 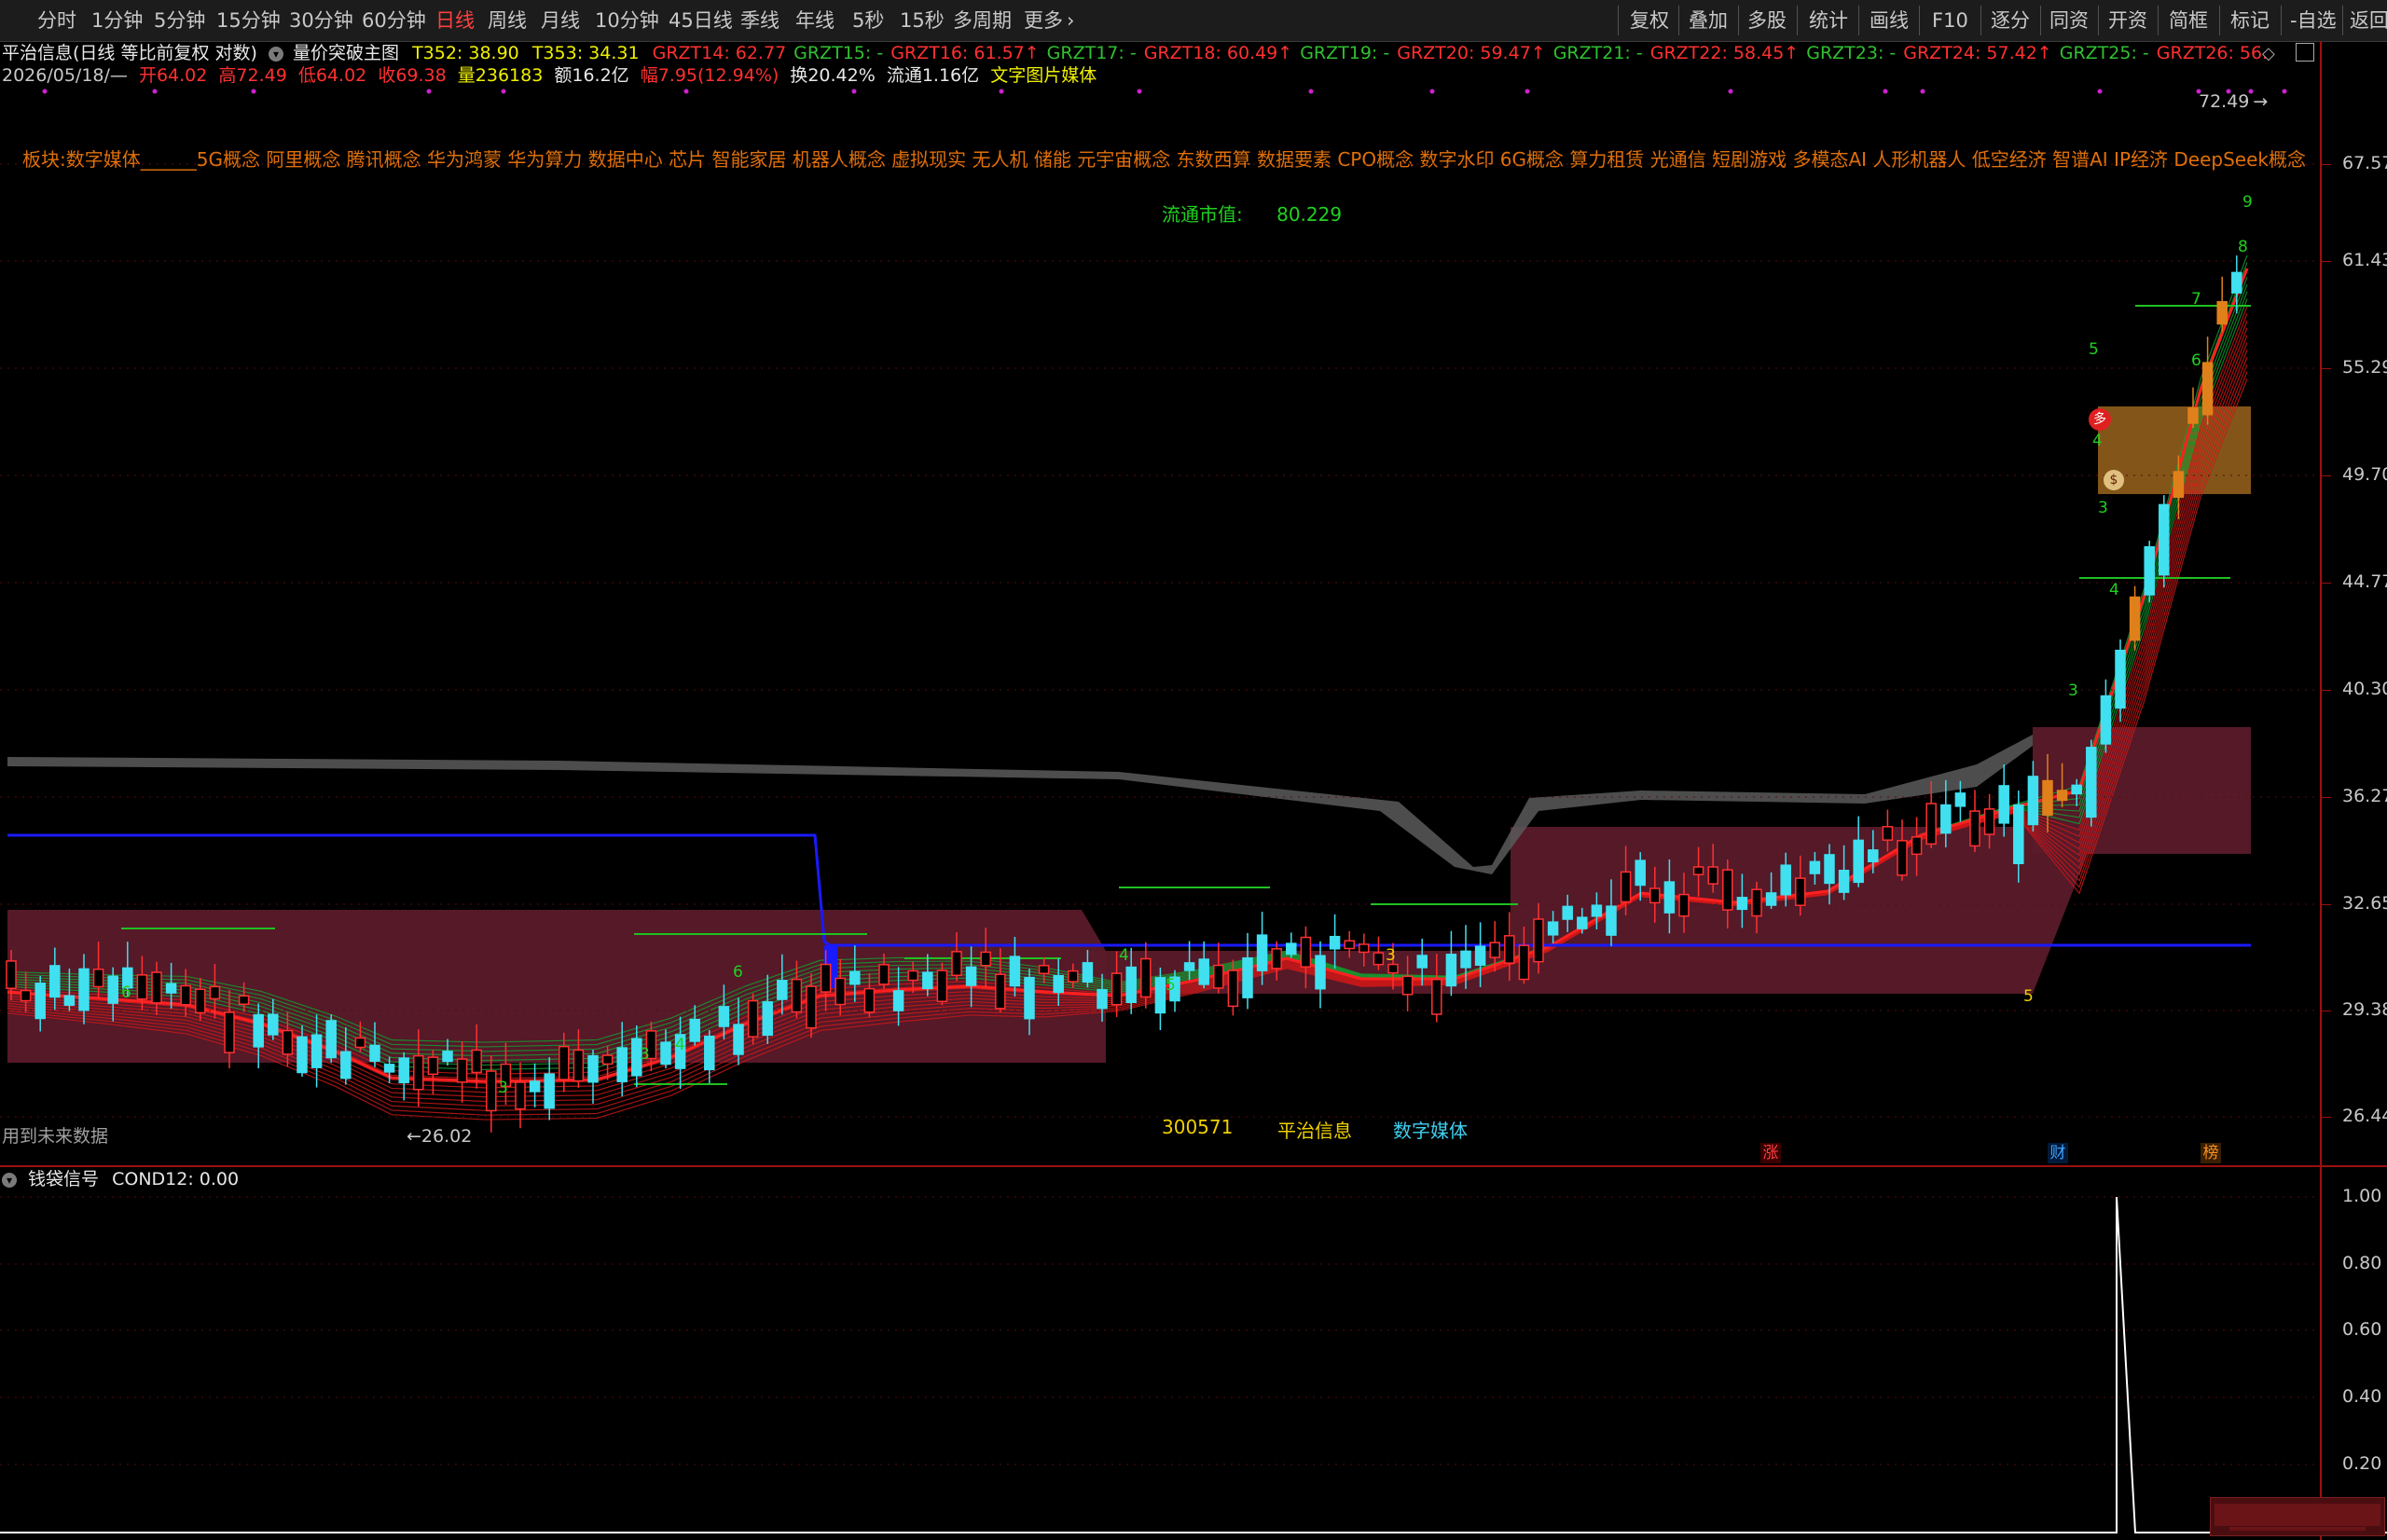 I want to click on stock-name: 平治信息, so click(x=1314, y=1131).